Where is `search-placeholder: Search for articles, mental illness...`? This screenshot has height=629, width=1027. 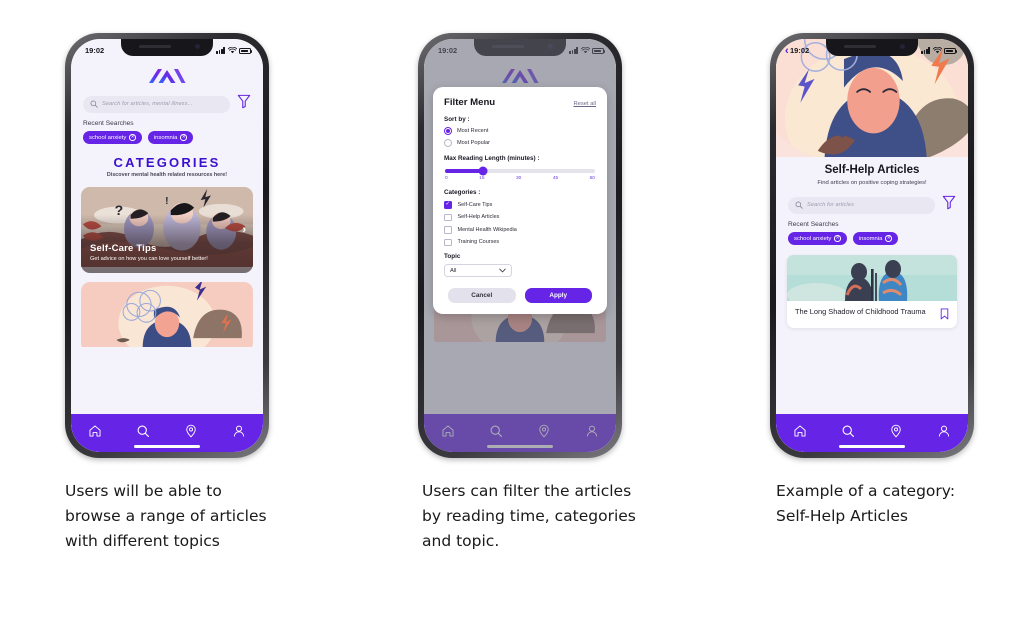 search-placeholder: Search for articles, mental illness... is located at coordinates (147, 104).